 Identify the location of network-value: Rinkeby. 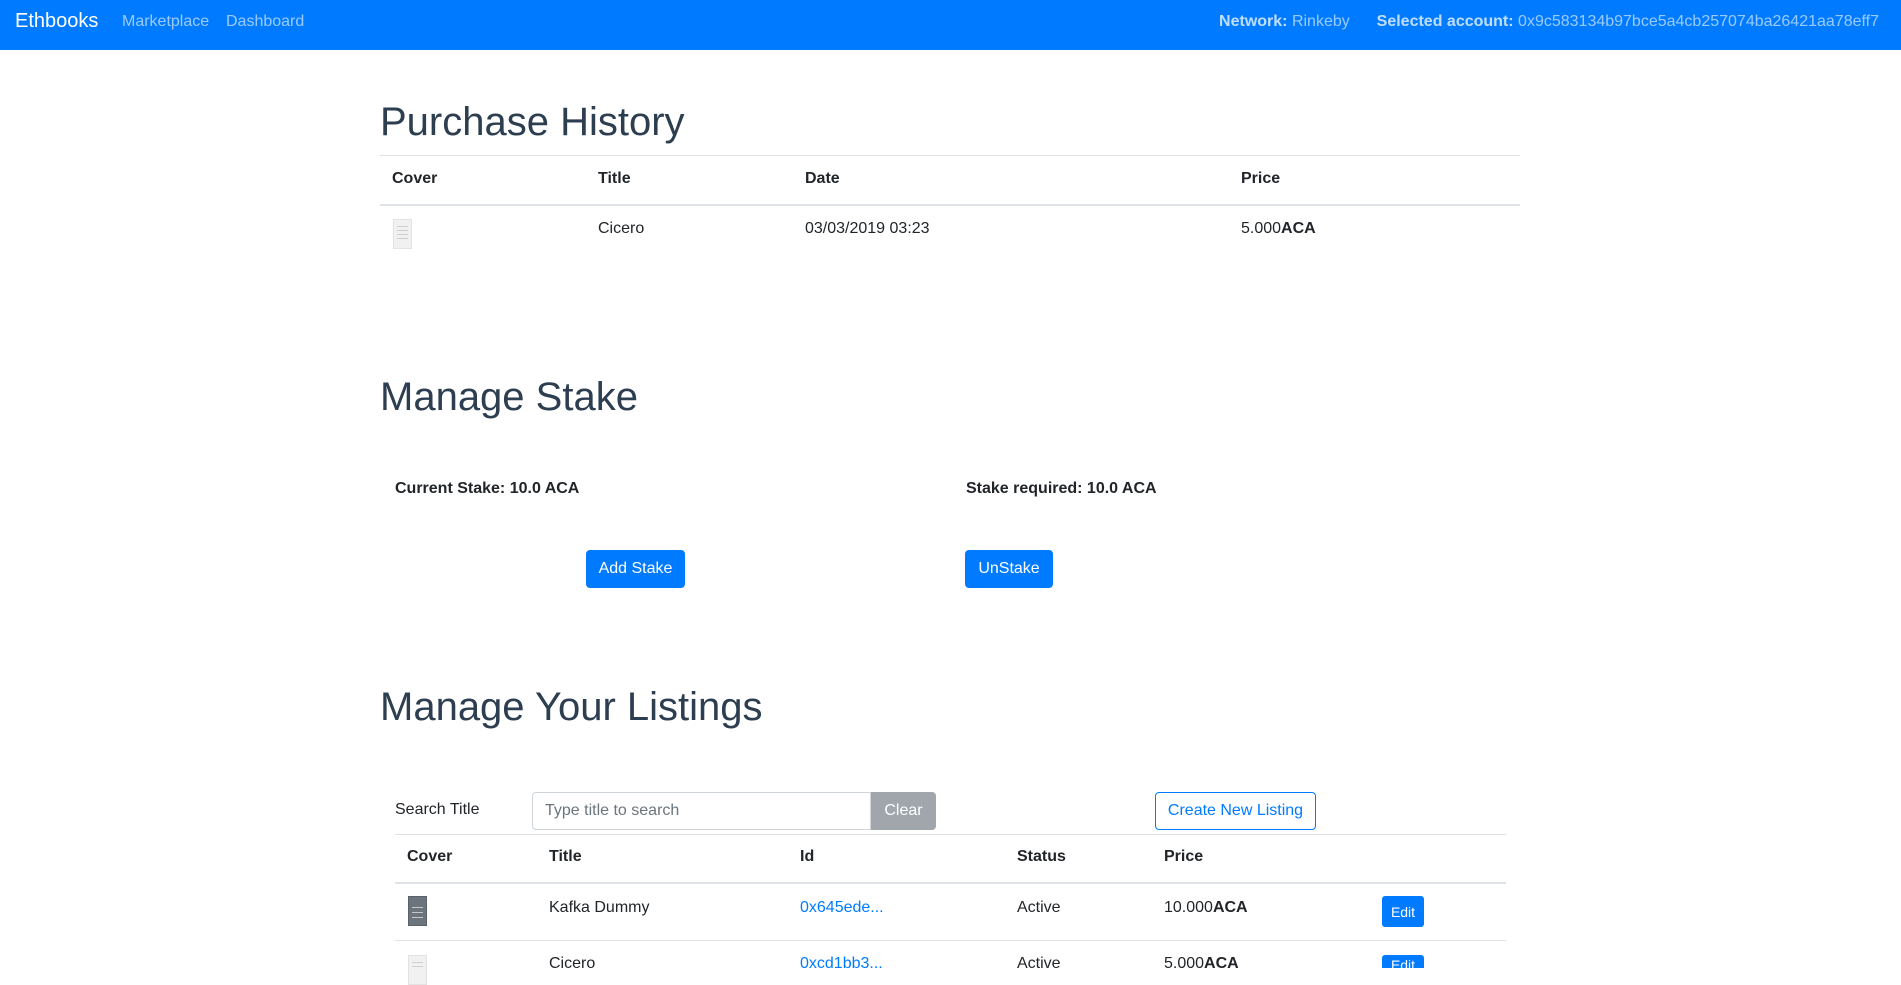
(1320, 21).